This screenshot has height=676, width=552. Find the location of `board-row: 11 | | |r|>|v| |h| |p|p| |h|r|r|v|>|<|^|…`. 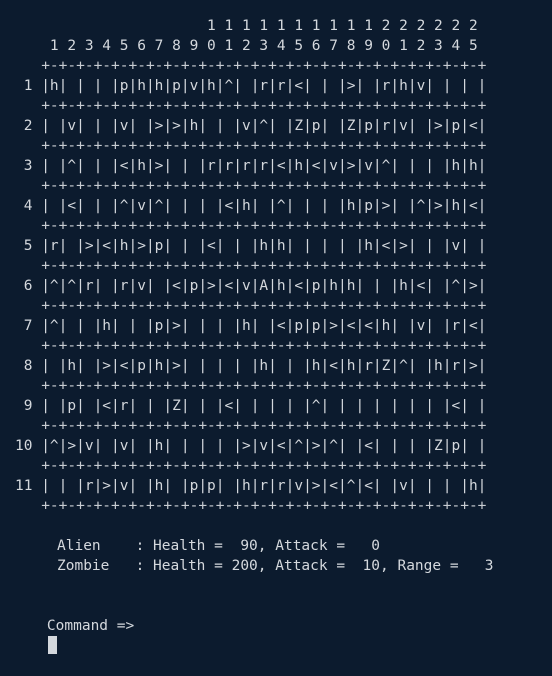

board-row: 11 | | |r|>|v| |h| |p|p| |h|r|r|v|>|<|^|… is located at coordinates (251, 486).